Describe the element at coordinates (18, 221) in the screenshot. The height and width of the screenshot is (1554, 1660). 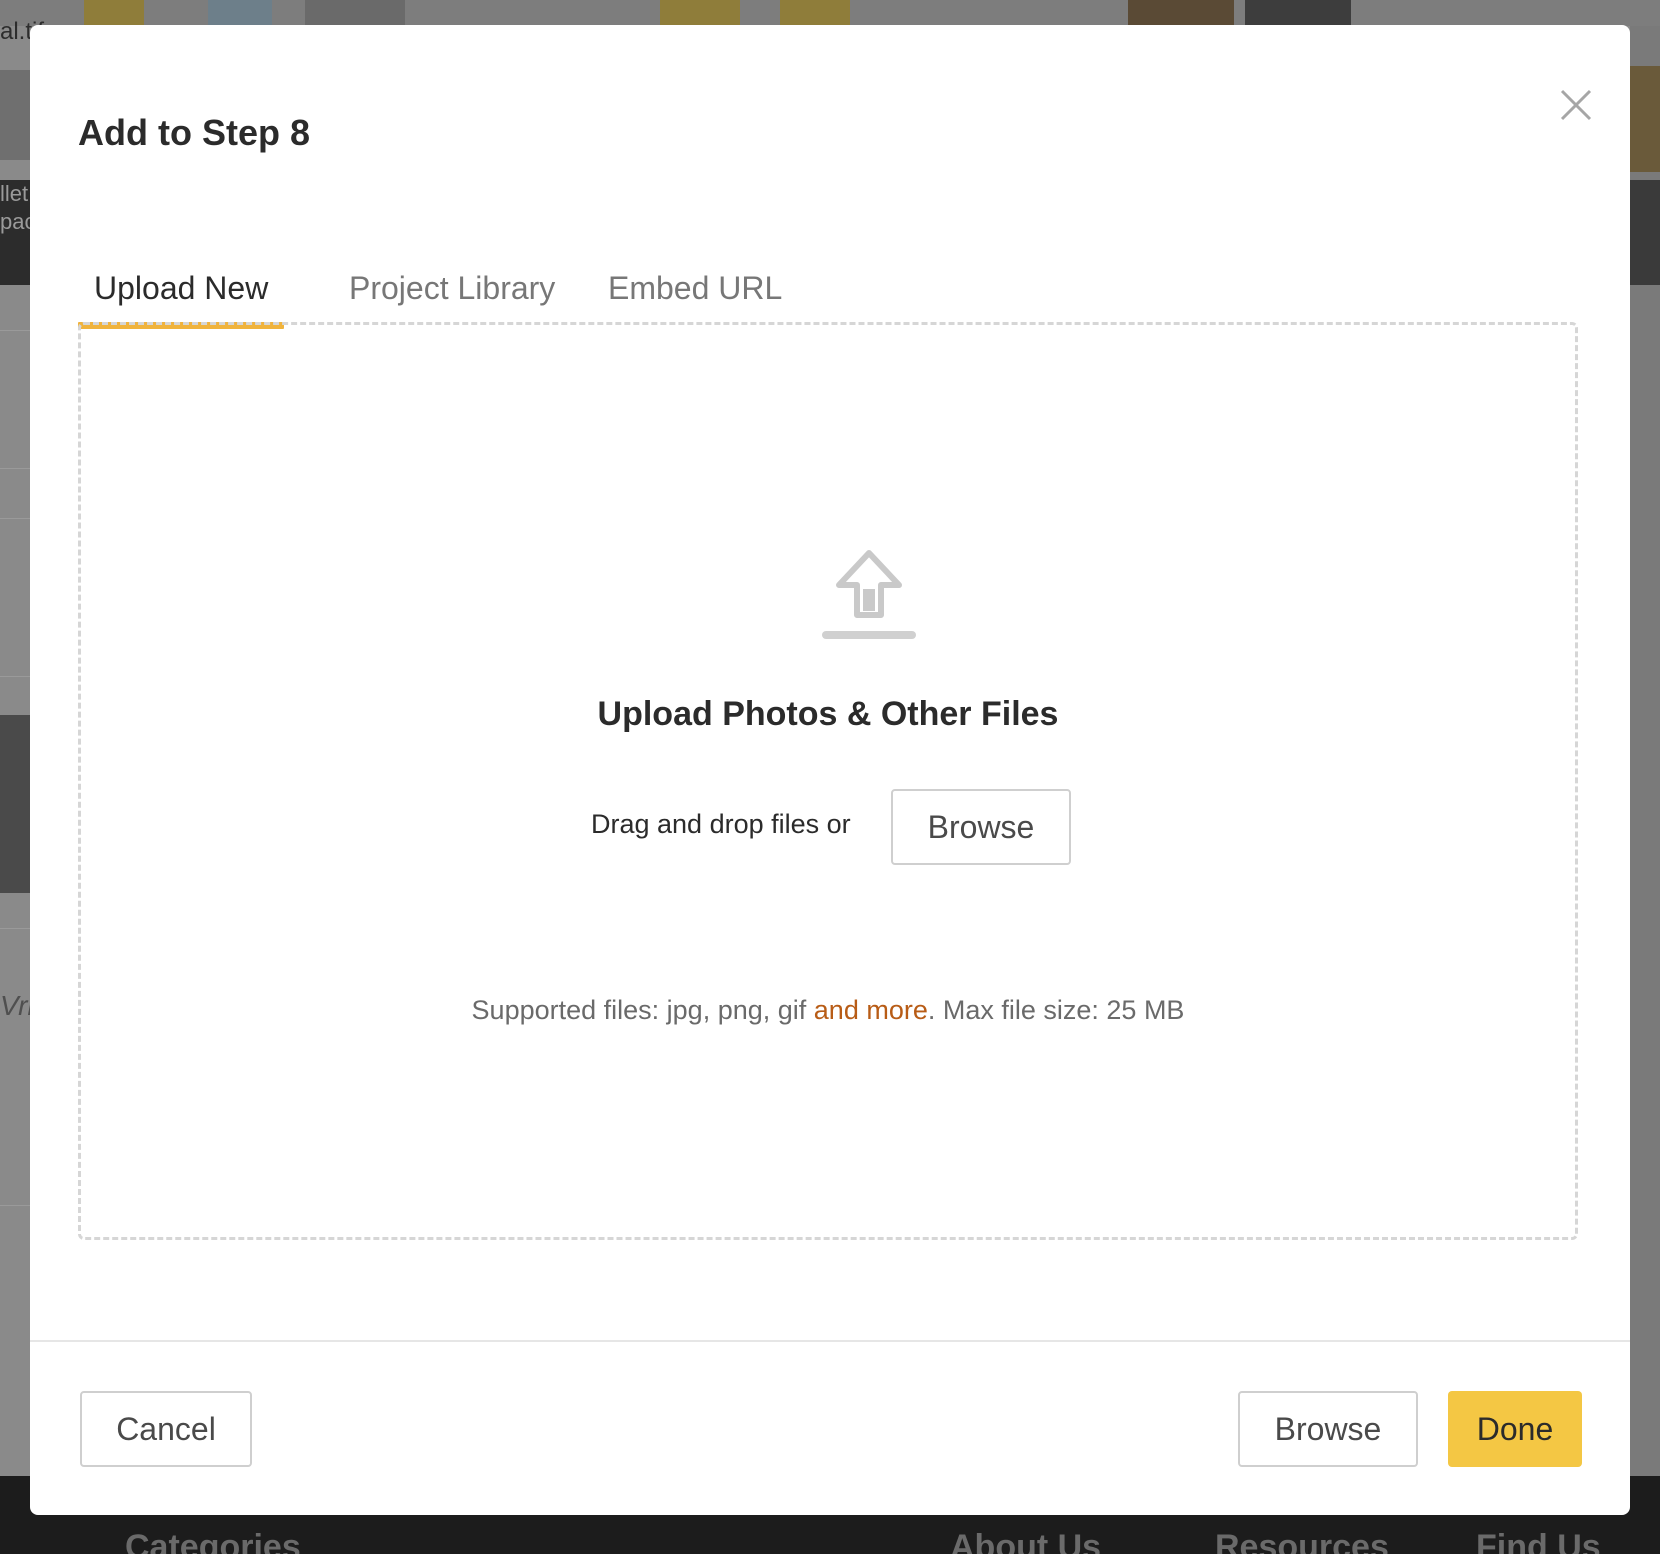
I see `background-card-line: pac` at that location.